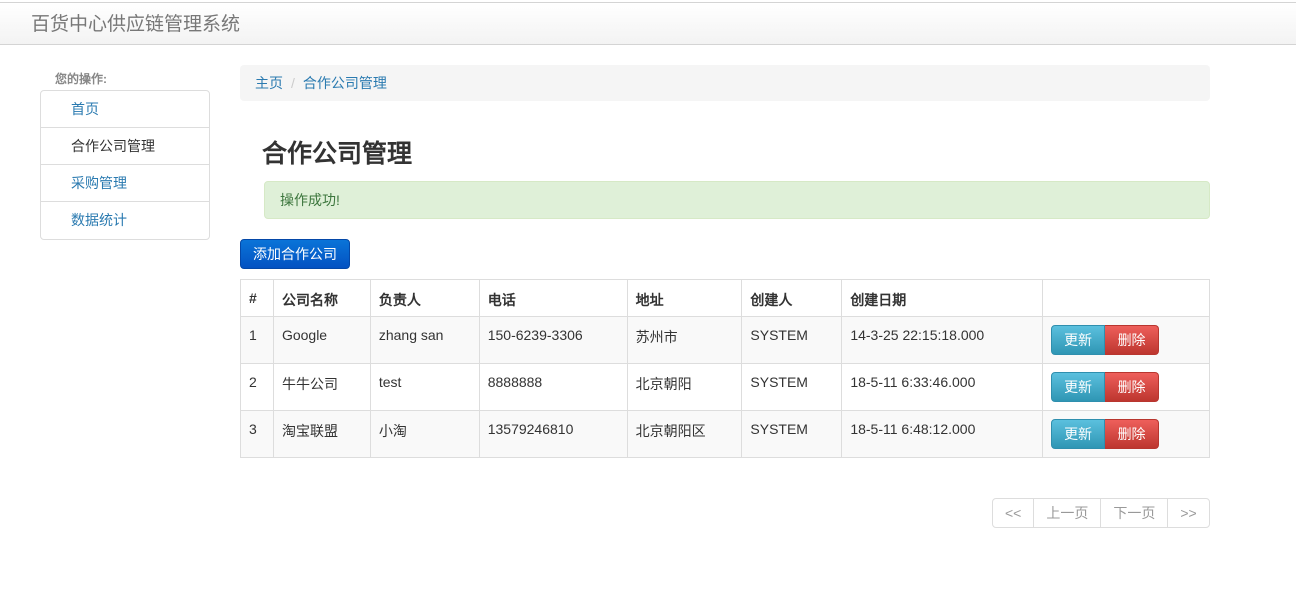  I want to click on cell-index: 1, so click(257, 340).